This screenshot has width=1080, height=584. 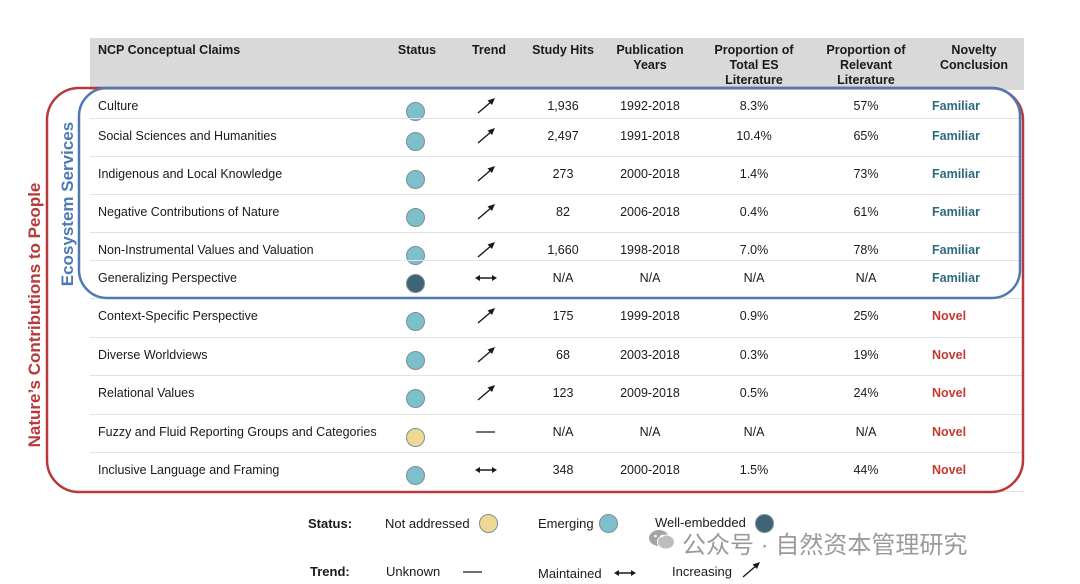 What do you see at coordinates (563, 250) in the screenshot?
I see `study-hits-cell: 1,660` at bounding box center [563, 250].